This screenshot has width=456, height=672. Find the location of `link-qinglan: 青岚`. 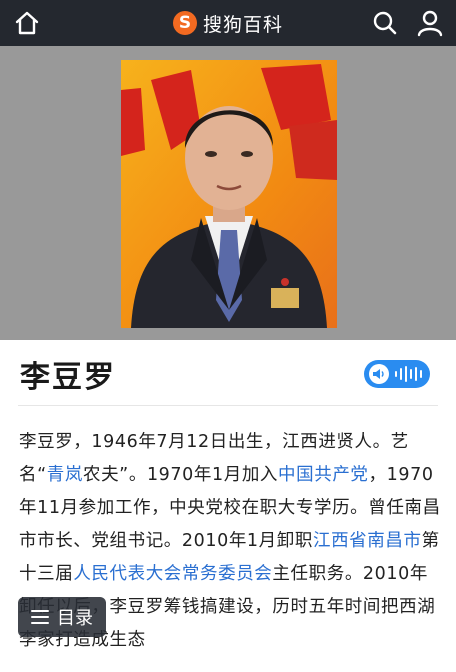

link-qinglan: 青岚 is located at coordinates (65, 475).